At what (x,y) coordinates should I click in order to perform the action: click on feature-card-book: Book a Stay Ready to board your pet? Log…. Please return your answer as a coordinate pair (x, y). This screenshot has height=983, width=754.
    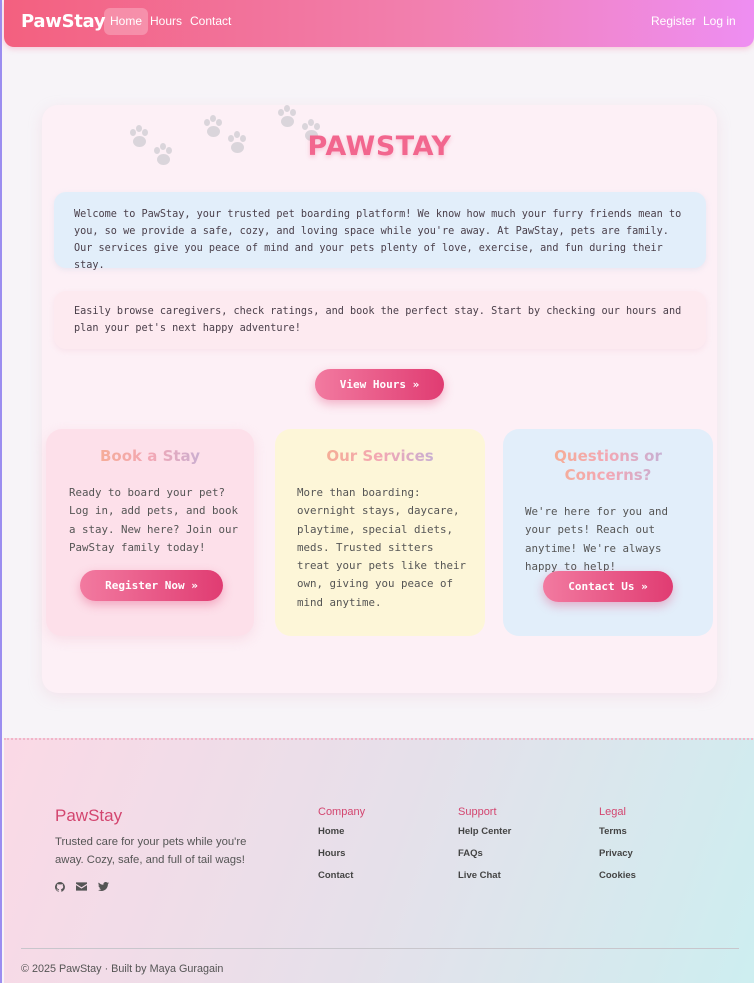
    Looking at the image, I should click on (150, 532).